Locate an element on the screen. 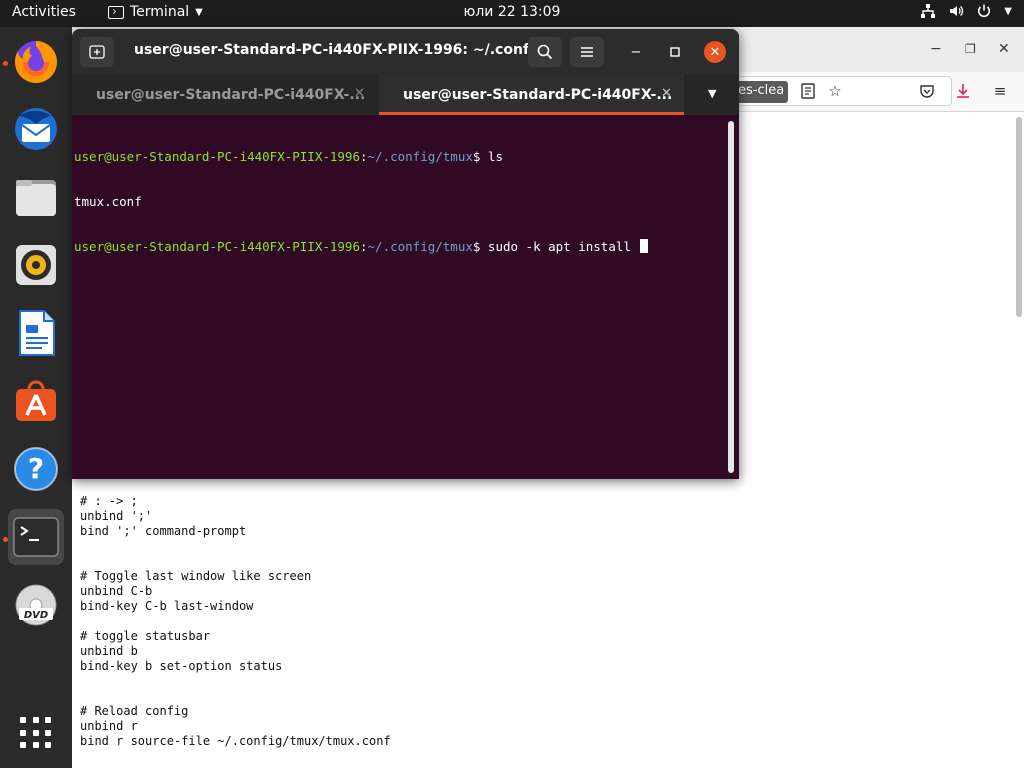 The height and width of the screenshot is (768, 1024). app-menu-label: Terminal is located at coordinates (160, 12).